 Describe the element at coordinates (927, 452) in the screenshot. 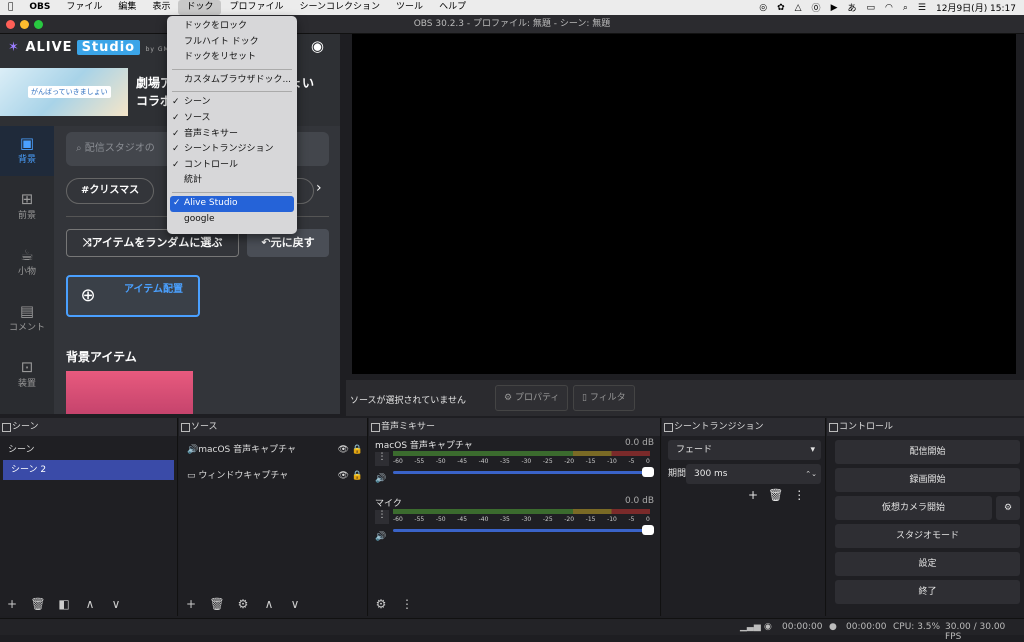

I see `start-streaming-button: 配信開始` at that location.